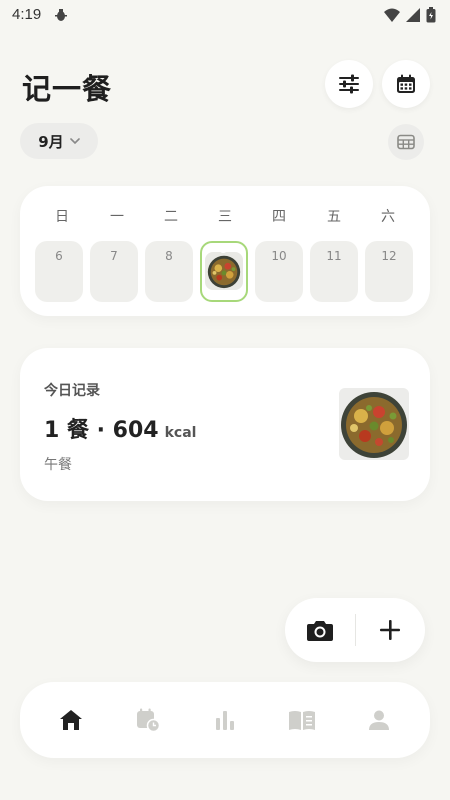  I want to click on home-icon, so click(70, 720).